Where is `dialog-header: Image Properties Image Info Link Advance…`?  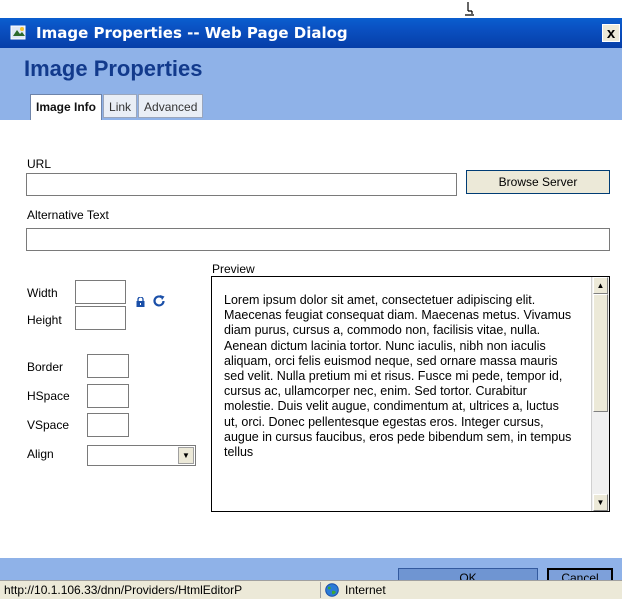
dialog-header: Image Properties Image Info Link Advance… is located at coordinates (311, 84).